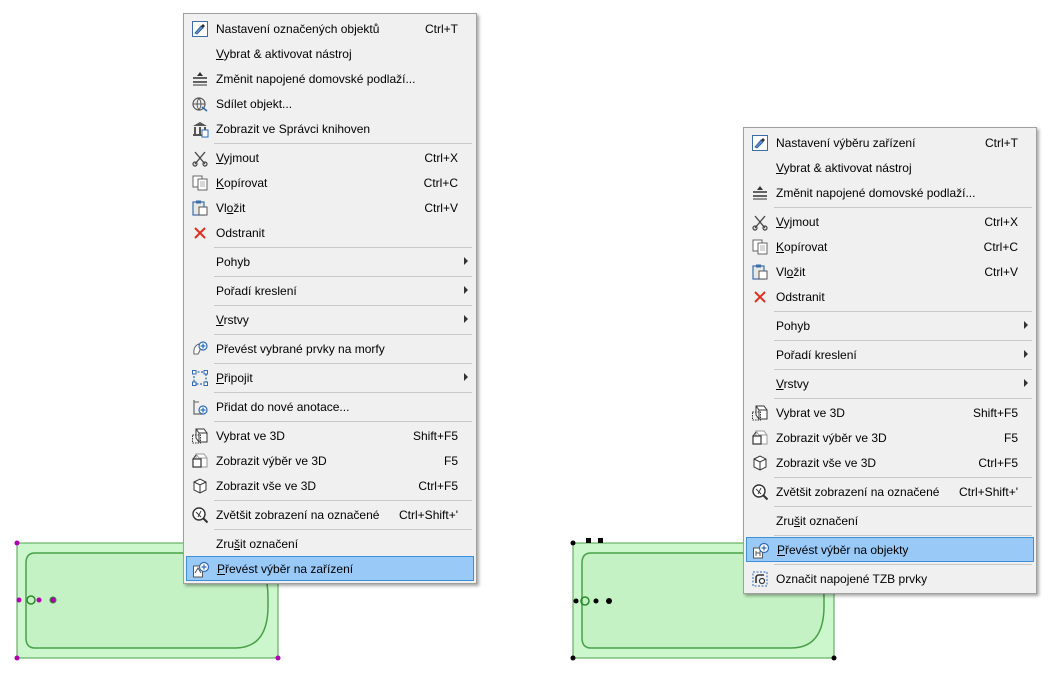 This screenshot has height=677, width=1050. Describe the element at coordinates (843, 549) in the screenshot. I see `menu-item-label: Převést výběr na objekty` at that location.